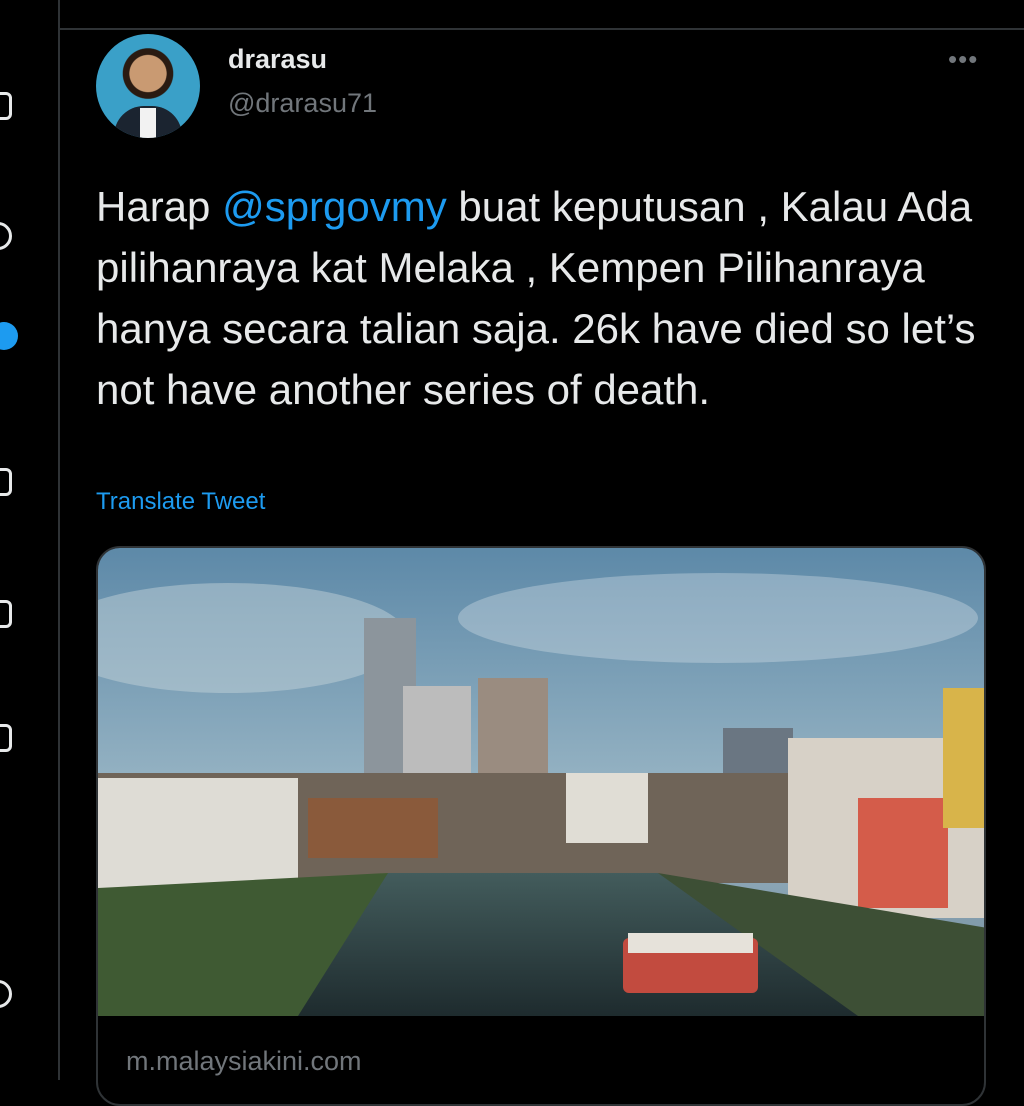 The width and height of the screenshot is (1024, 1106). What do you see at coordinates (6, 614) in the screenshot?
I see `bookmarks-icon` at bounding box center [6, 614].